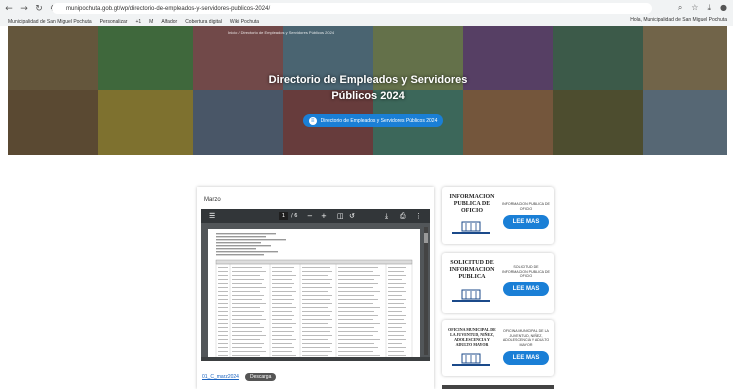 The height and width of the screenshot is (389, 733). I want to click on pdf-card-title: Marzo, so click(212, 200).